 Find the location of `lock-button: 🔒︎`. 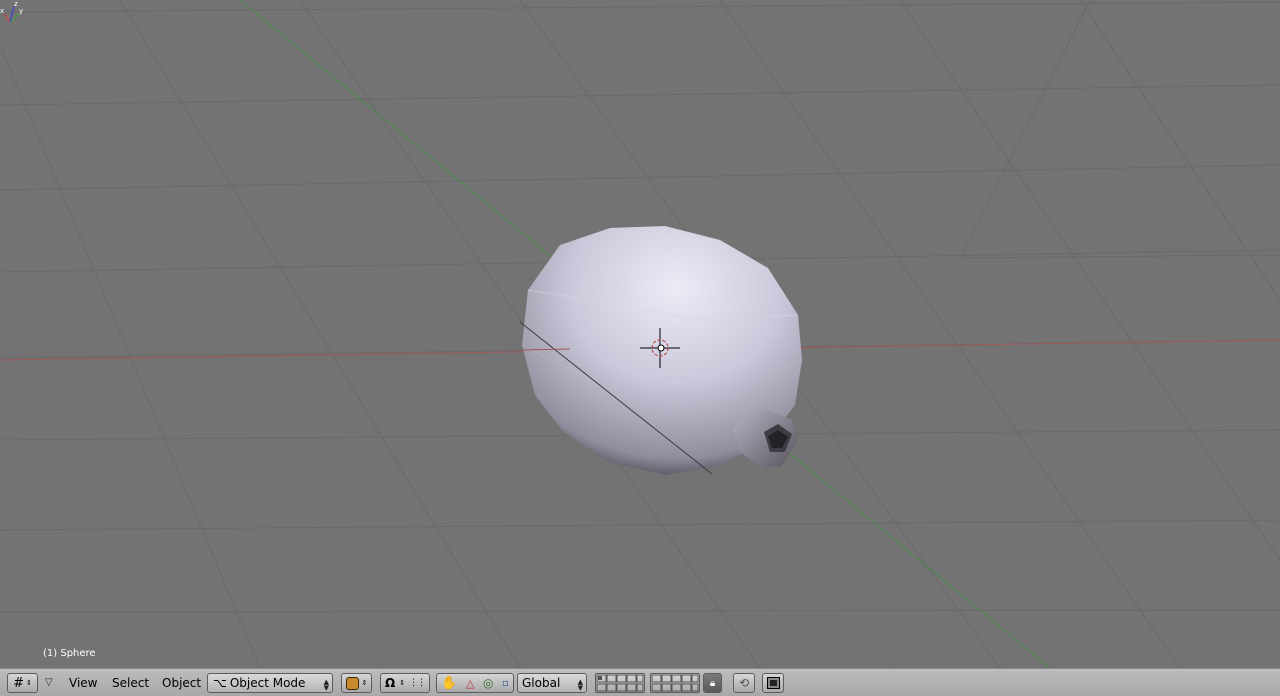

lock-button: 🔒︎ is located at coordinates (712, 683).